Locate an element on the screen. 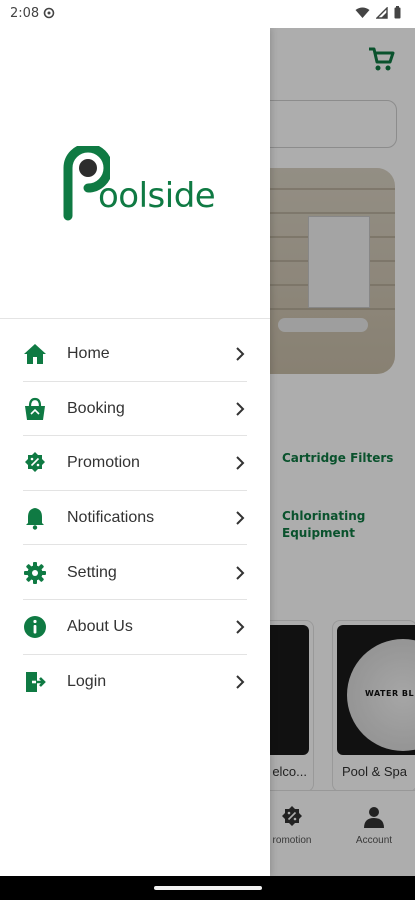 This screenshot has height=900, width=415. battery-icon is located at coordinates (397, 12).